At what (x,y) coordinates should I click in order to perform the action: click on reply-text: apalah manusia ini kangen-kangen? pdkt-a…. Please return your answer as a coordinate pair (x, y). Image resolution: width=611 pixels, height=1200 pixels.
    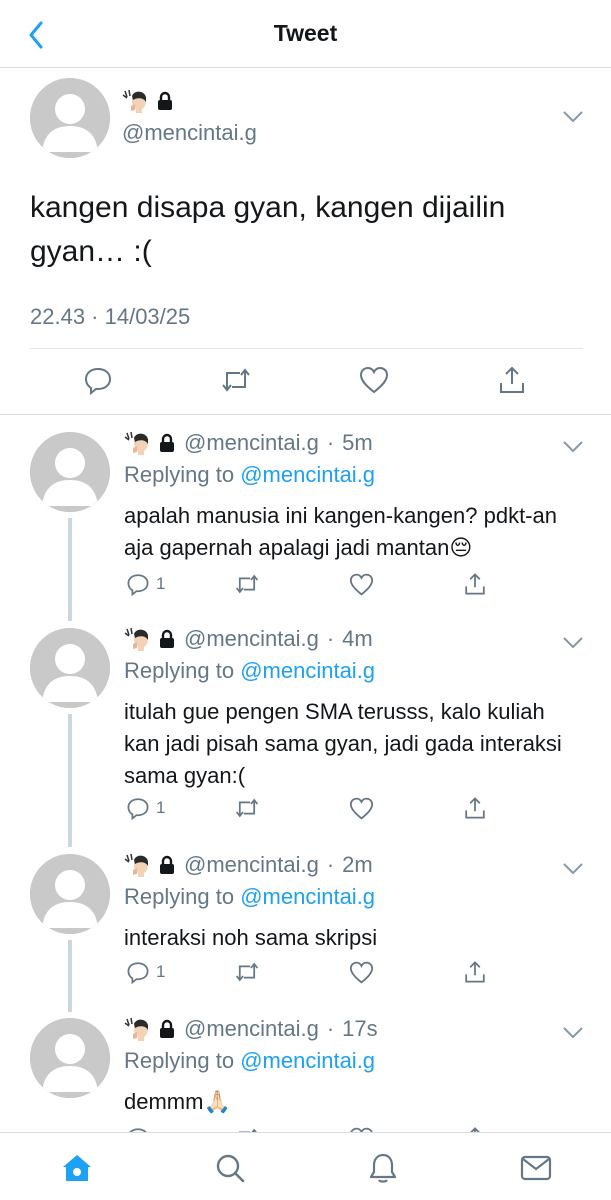
    Looking at the image, I should click on (340, 531).